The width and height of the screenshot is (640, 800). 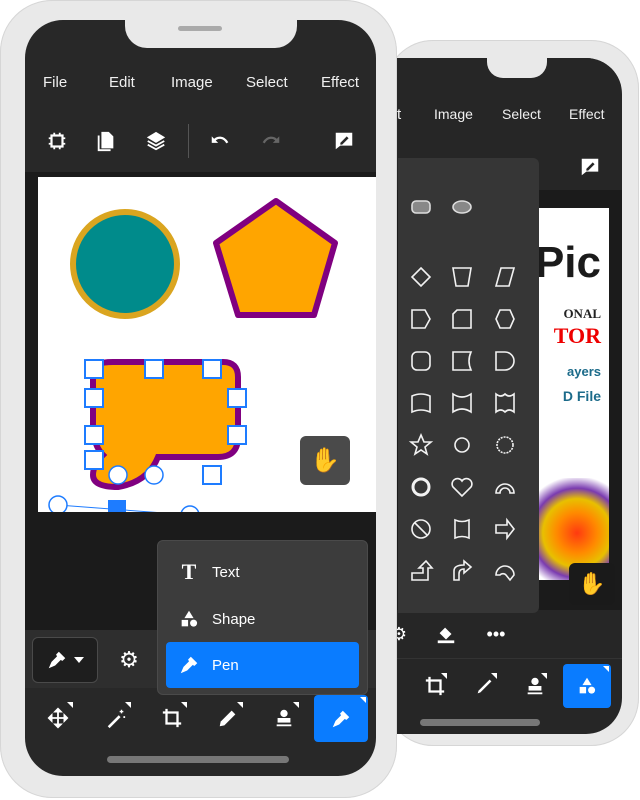 What do you see at coordinates (211, 34) in the screenshot?
I see `front-notch` at bounding box center [211, 34].